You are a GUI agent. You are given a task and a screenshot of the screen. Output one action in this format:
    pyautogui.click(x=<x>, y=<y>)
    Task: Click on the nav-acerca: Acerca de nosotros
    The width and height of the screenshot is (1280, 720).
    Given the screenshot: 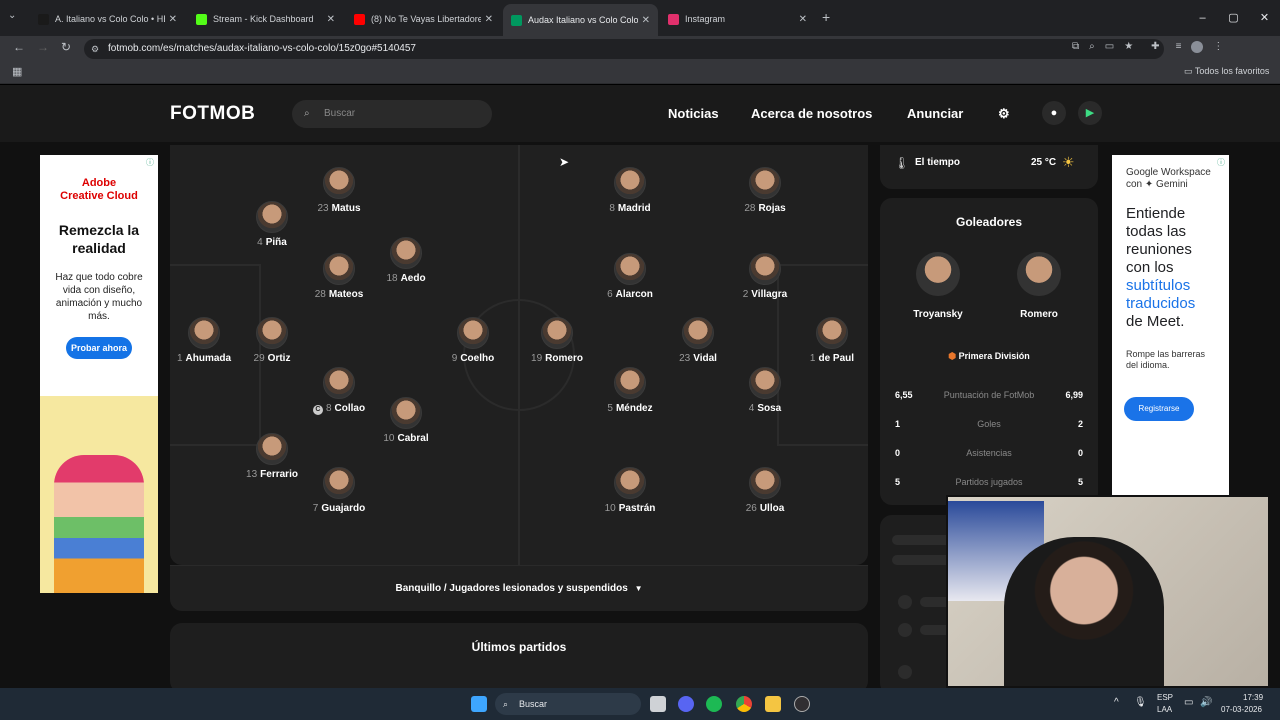 What is the action you would take?
    pyautogui.click(x=811, y=113)
    